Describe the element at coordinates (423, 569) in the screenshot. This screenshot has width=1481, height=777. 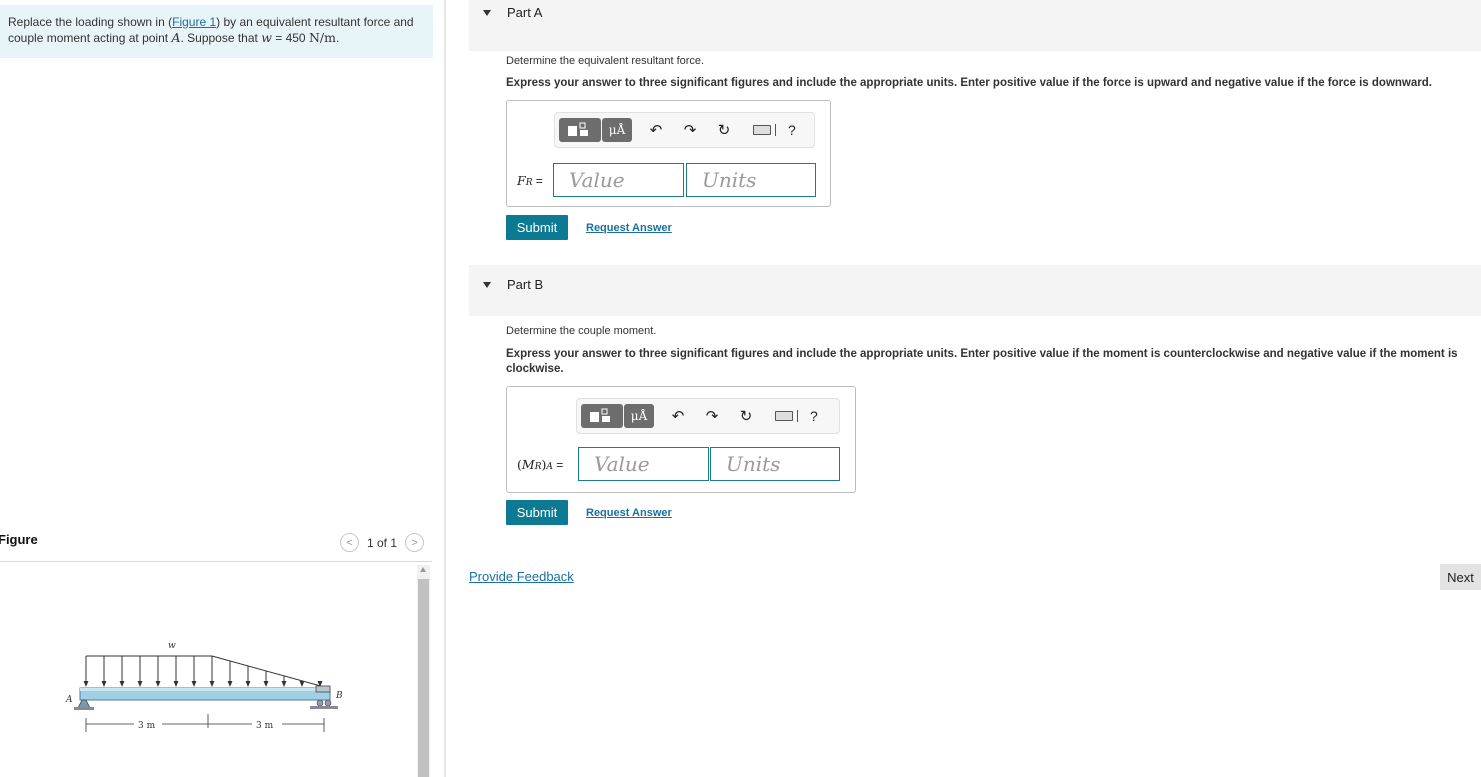
I see `scroll-up-arrow-icon` at that location.